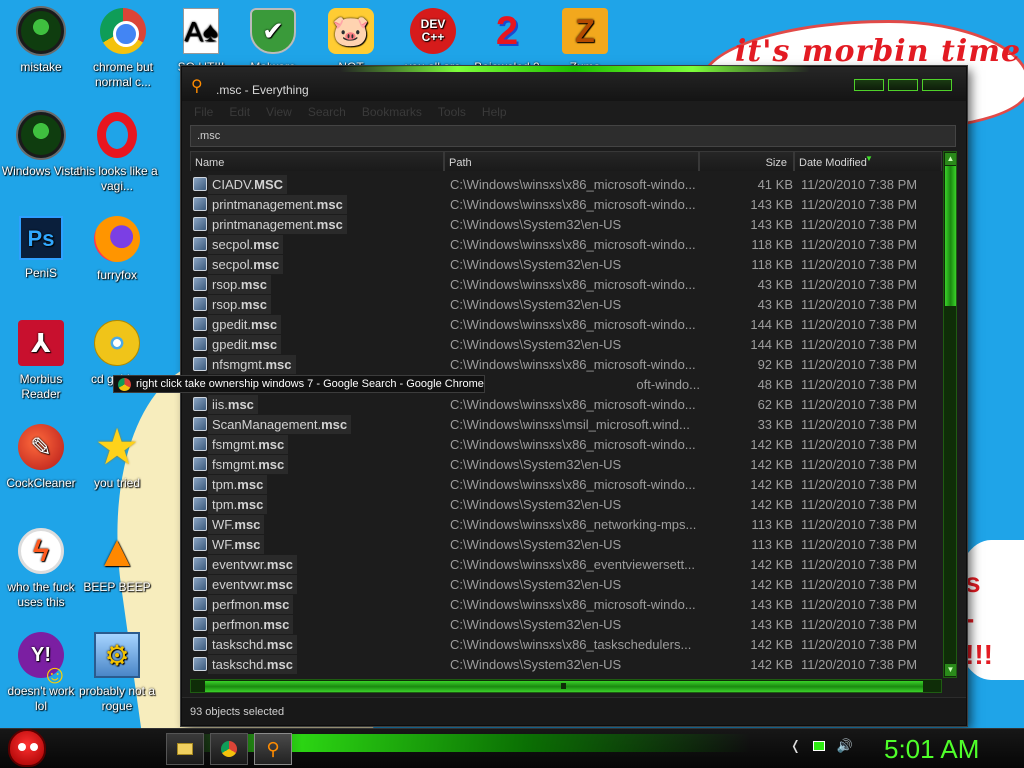 Image resolution: width=1024 pixels, height=768 pixels. I want to click on file-name: eventvwr.msc, so click(252, 564).